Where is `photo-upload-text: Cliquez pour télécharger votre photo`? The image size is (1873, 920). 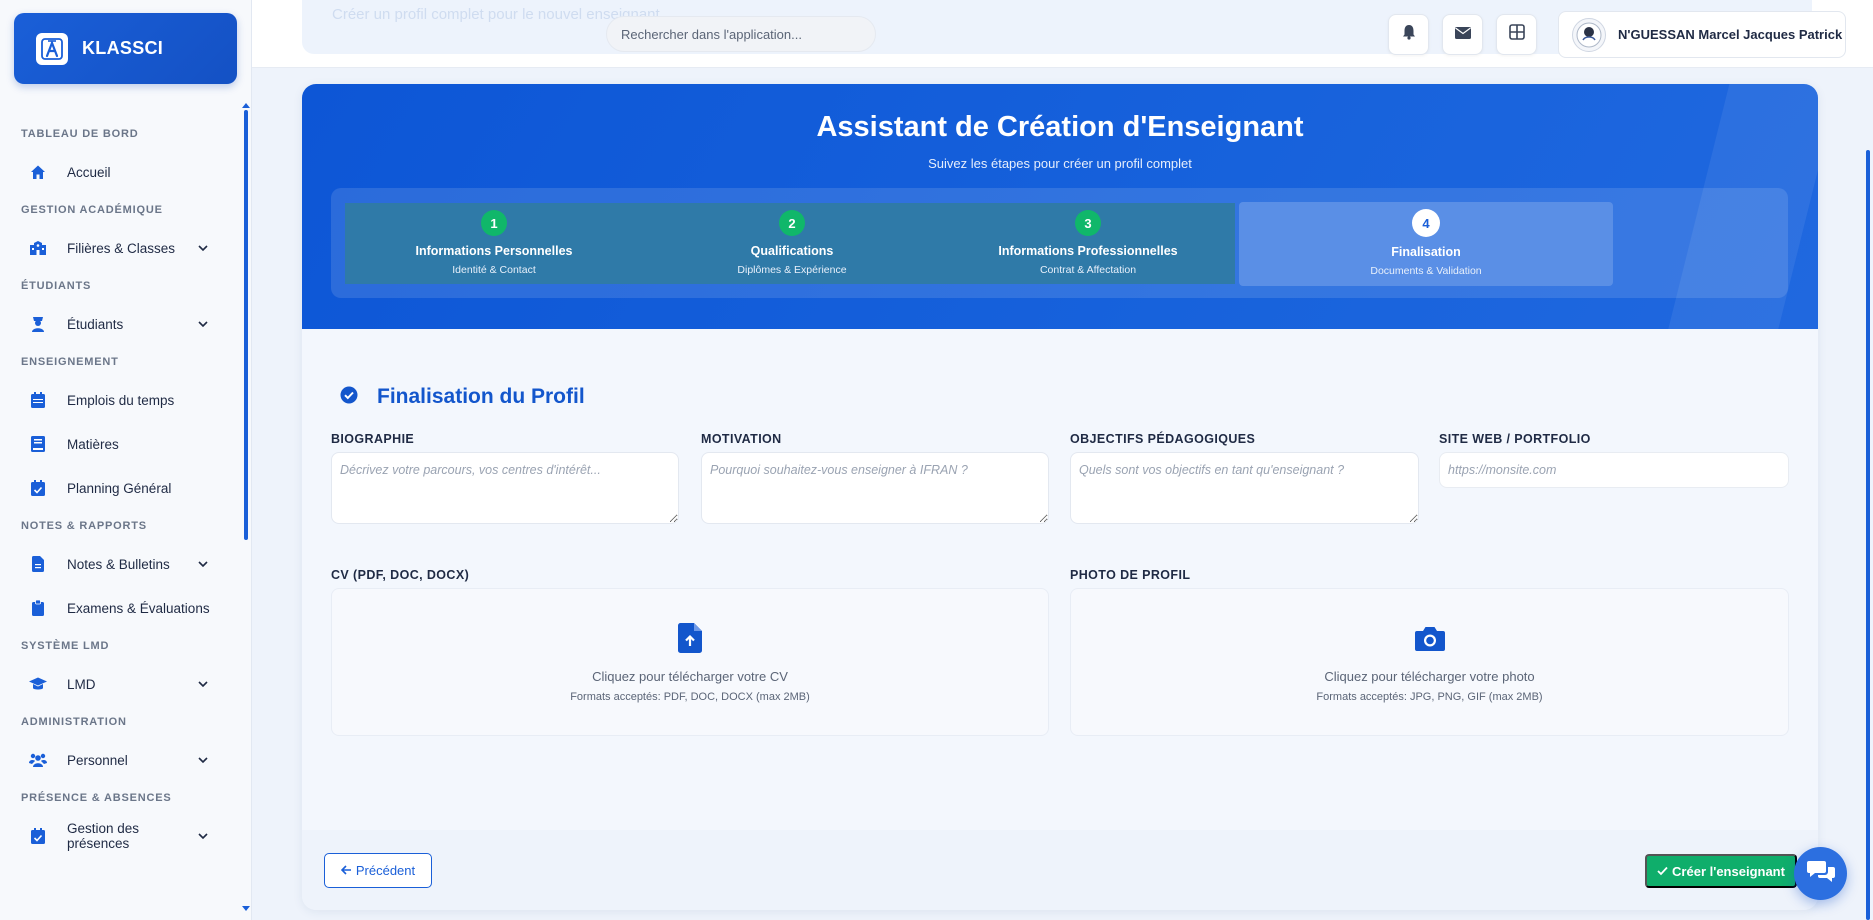 photo-upload-text: Cliquez pour télécharger votre photo is located at coordinates (1429, 676).